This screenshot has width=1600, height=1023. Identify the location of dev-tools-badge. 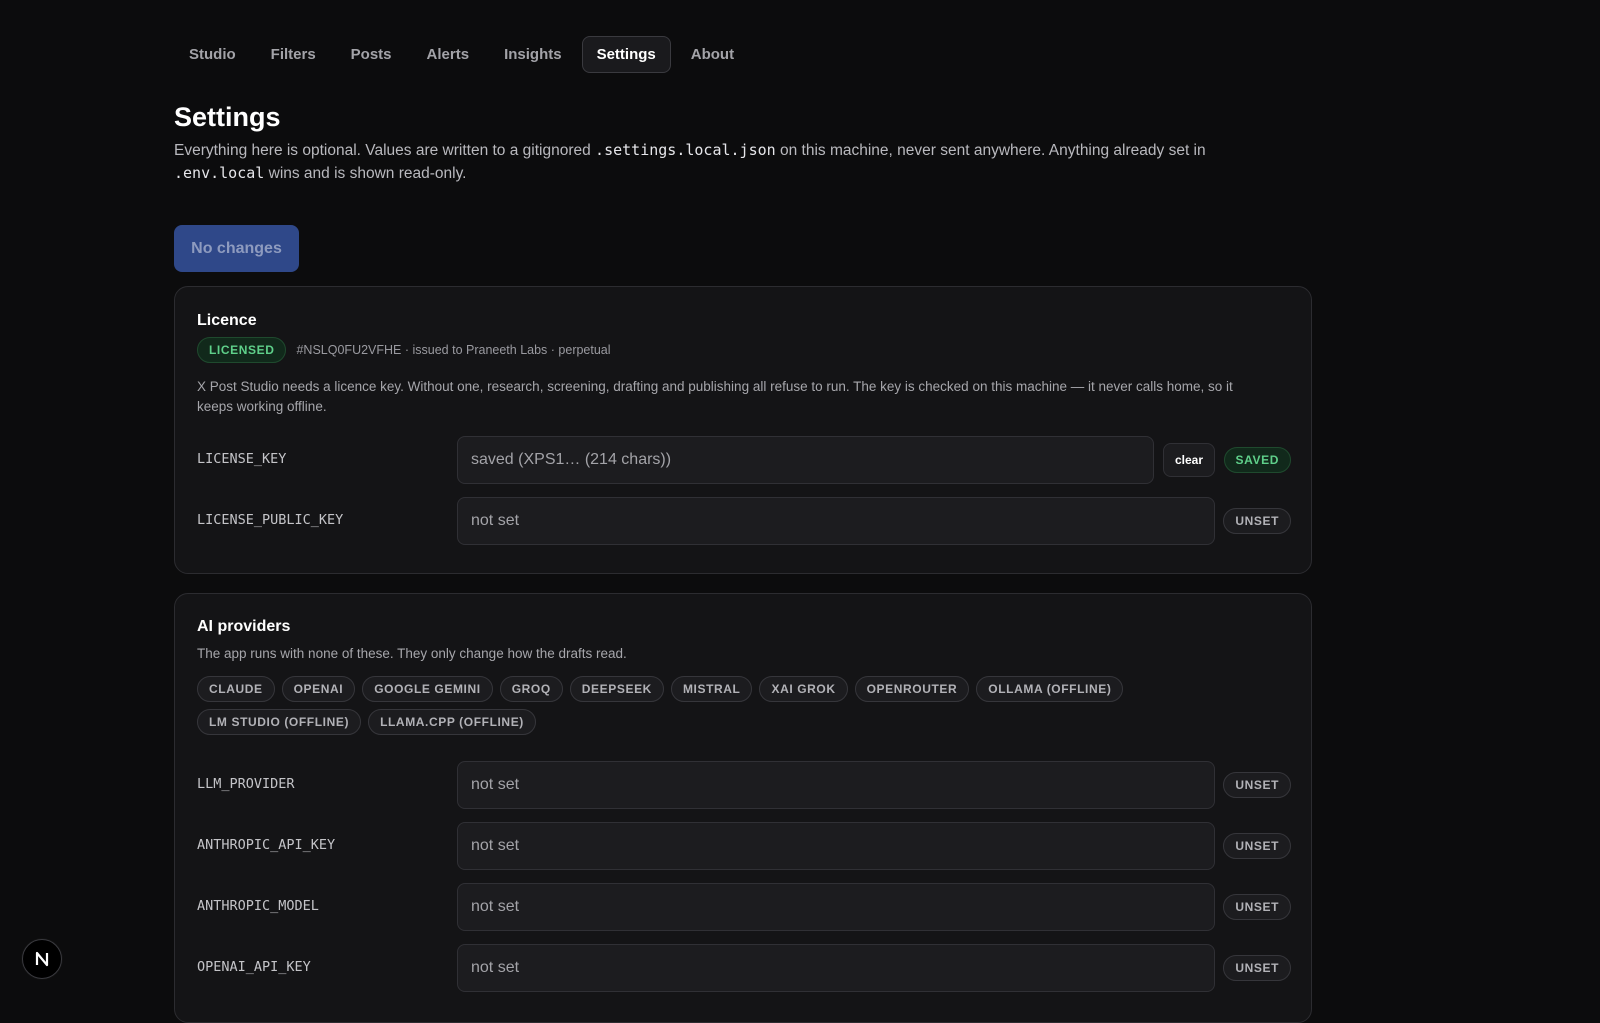
(42, 959).